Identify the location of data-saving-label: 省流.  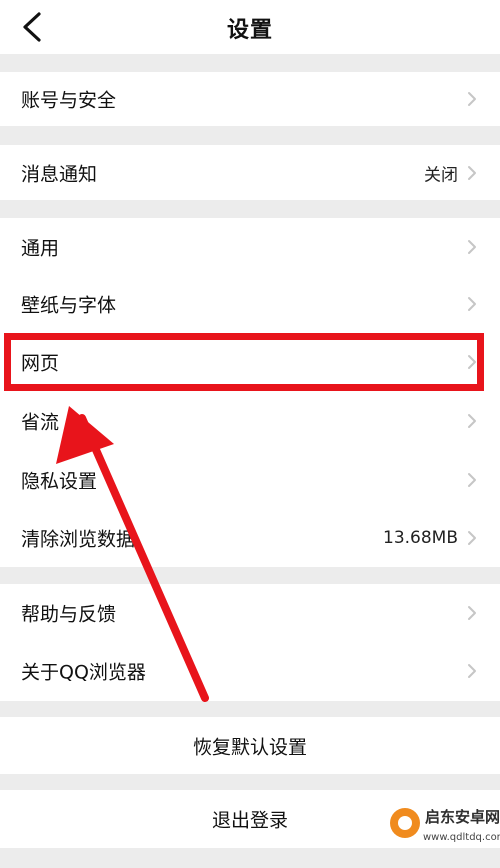
(40, 422).